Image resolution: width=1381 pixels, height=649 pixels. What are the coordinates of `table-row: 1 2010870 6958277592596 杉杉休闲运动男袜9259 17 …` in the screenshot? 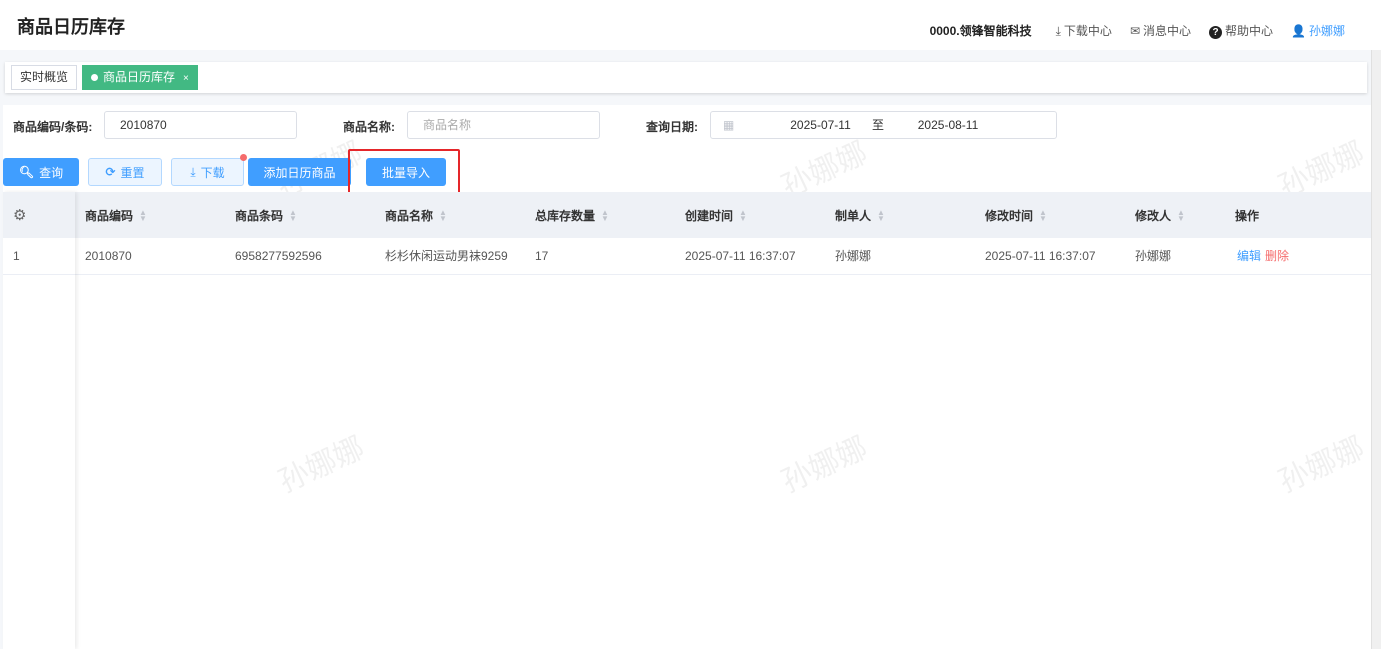 It's located at (687, 256).